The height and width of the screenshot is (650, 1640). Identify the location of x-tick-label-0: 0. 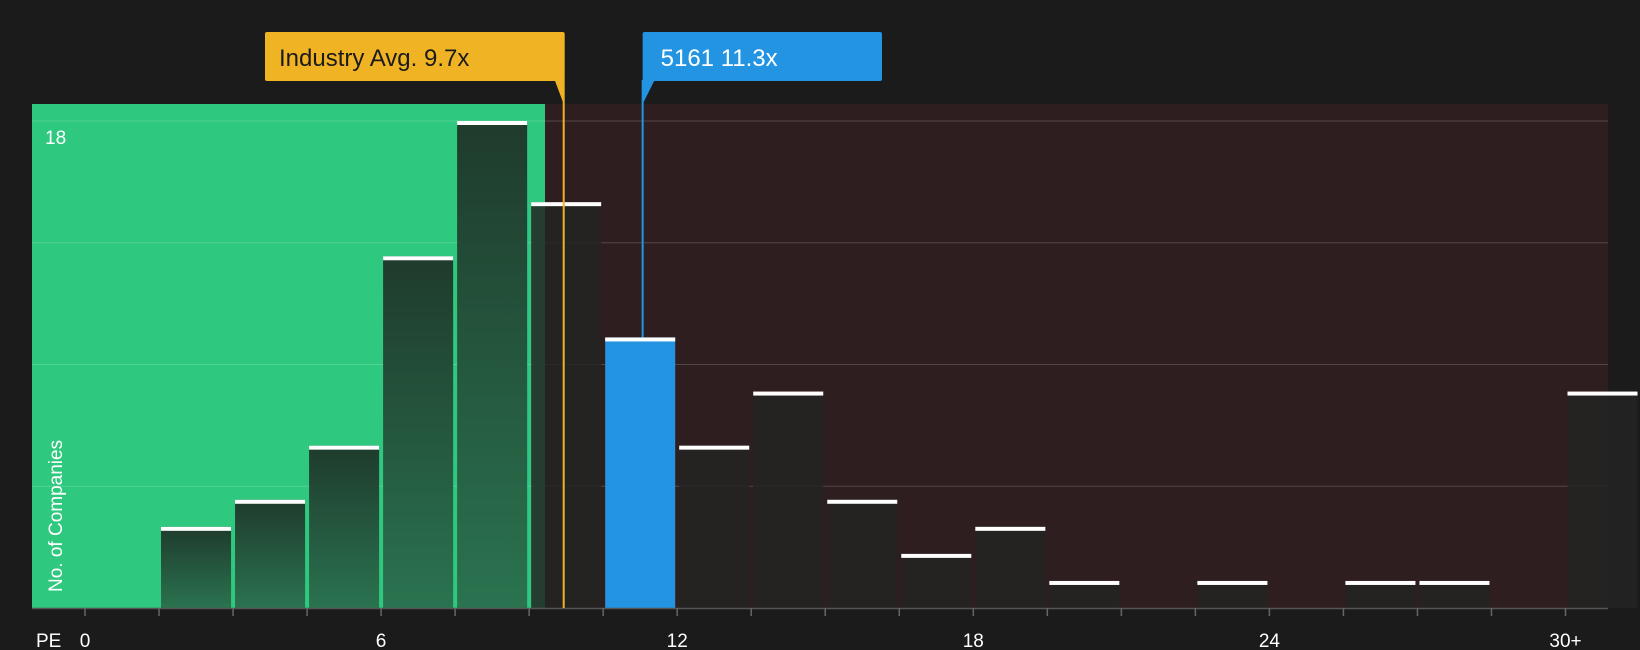
(85, 640).